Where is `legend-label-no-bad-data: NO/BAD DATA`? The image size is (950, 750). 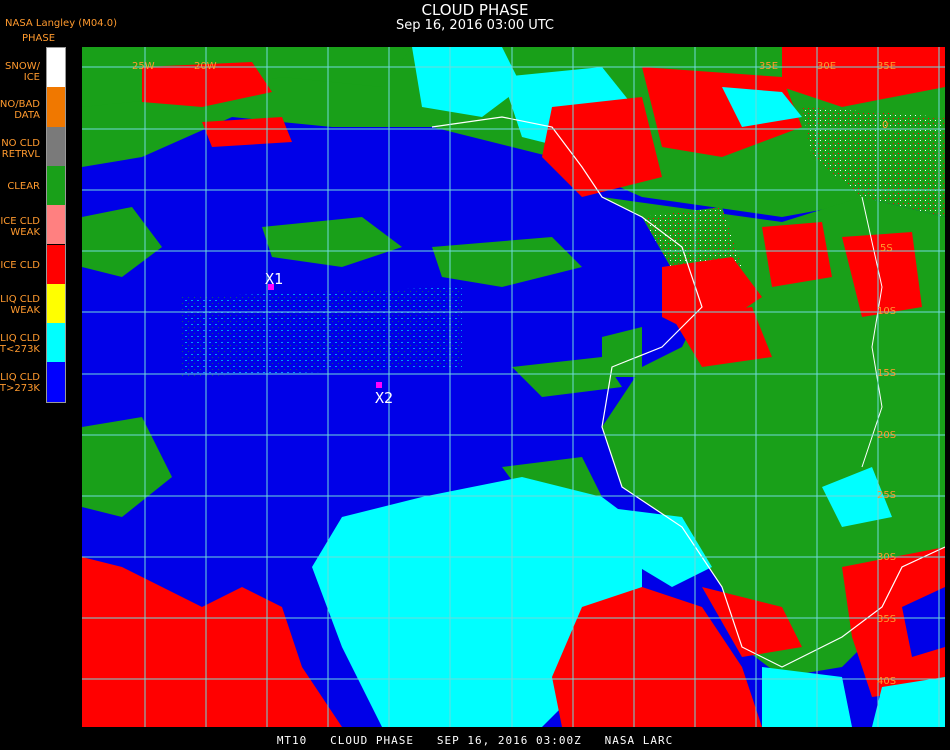 legend-label-no-bad-data: NO/BAD DATA is located at coordinates (20, 110).